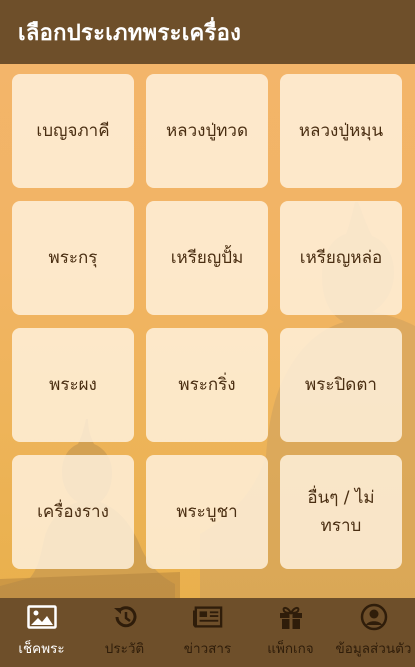 This screenshot has width=415, height=667. I want to click on category-stamped-coin-button: เหรียญปั้ม, so click(207, 258).